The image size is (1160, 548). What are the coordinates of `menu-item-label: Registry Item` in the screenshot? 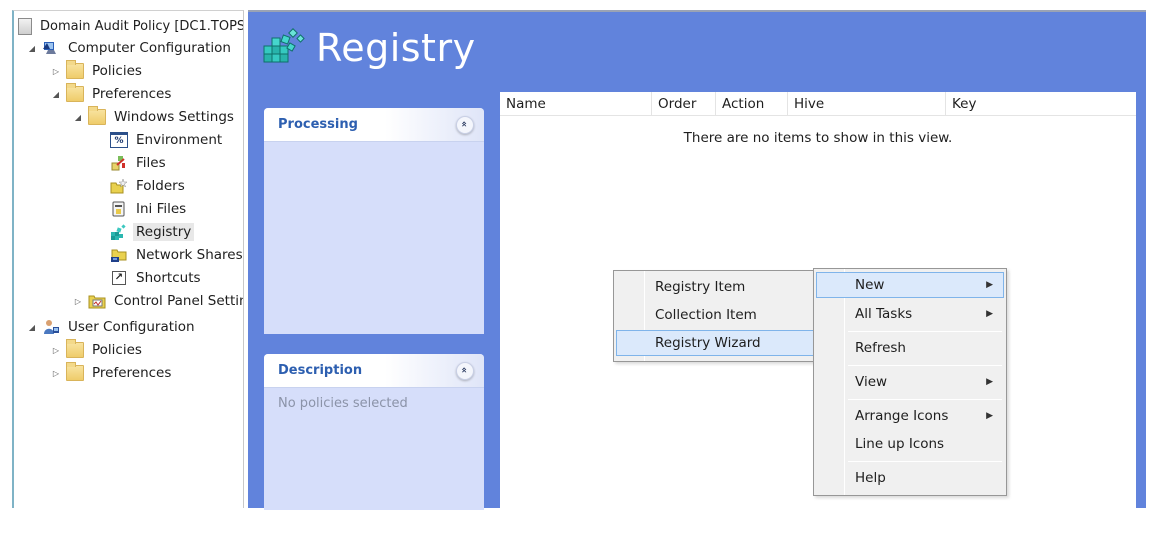 It's located at (700, 287).